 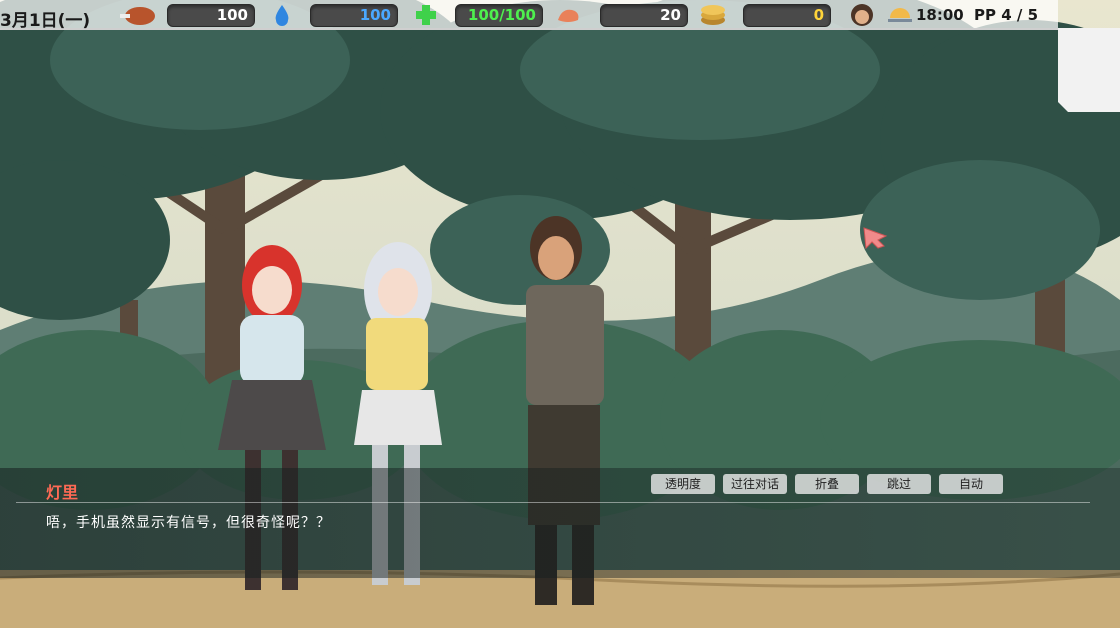 I want to click on dialogue-divider, so click(x=553, y=502).